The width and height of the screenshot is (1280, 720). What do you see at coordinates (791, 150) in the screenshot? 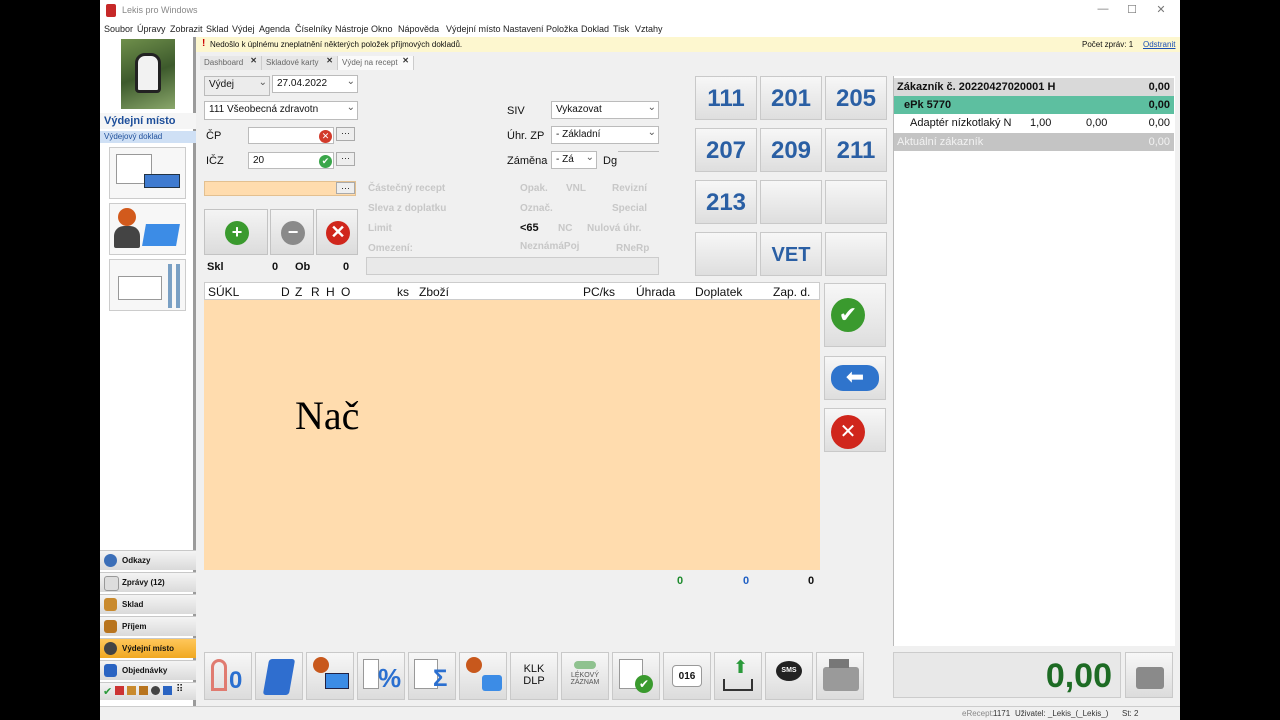
I see `code-button-209: 209` at bounding box center [791, 150].